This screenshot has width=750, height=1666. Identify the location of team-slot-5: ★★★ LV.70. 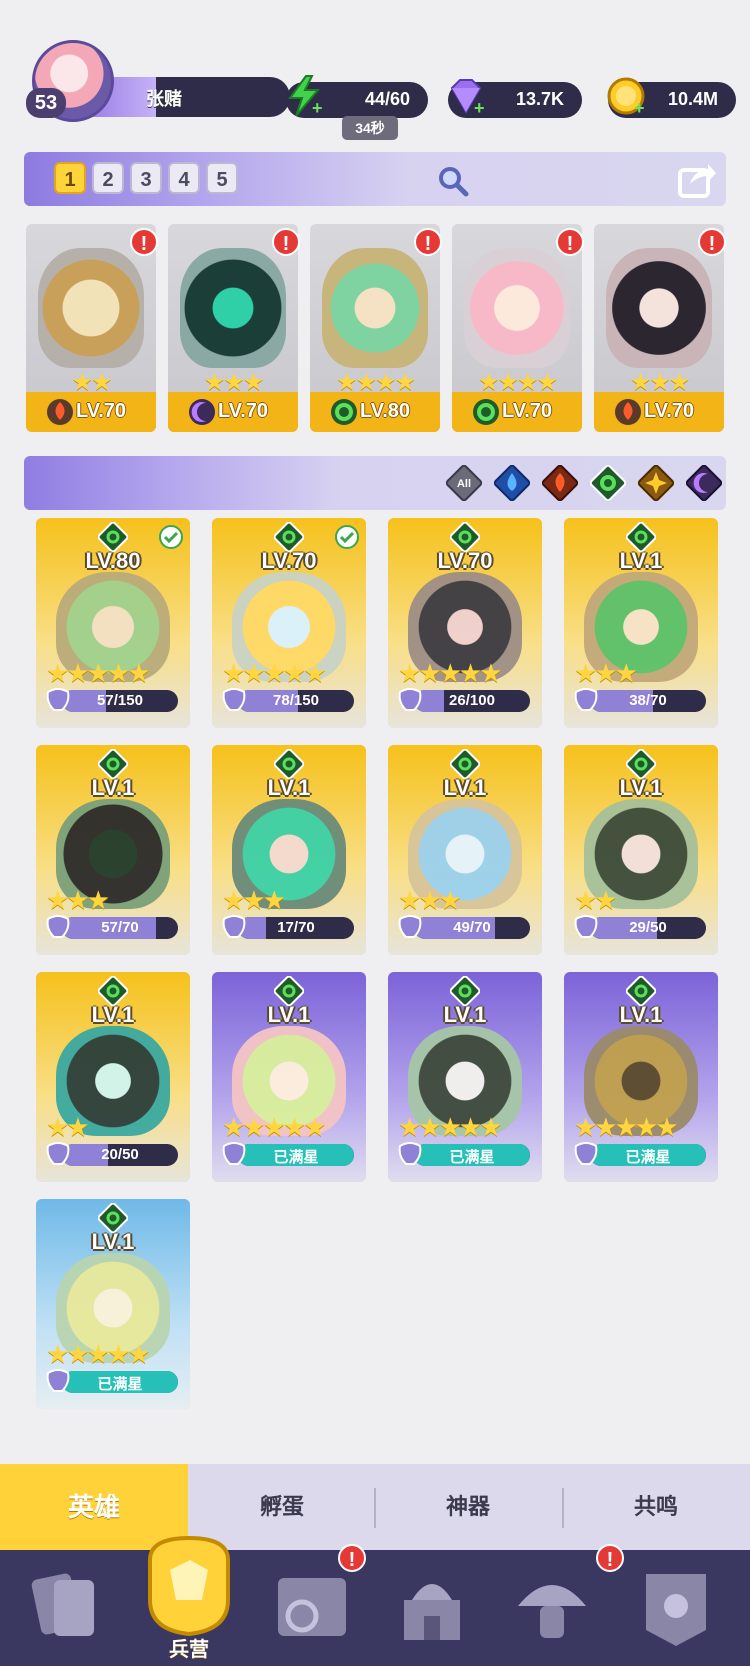
(659, 328).